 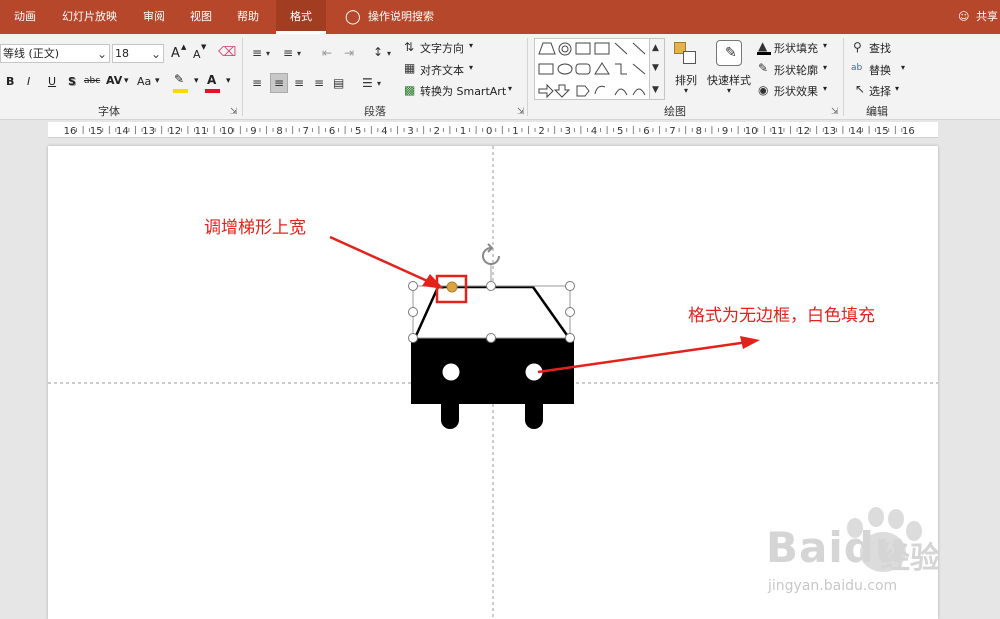 What do you see at coordinates (463, 91) in the screenshot?
I see `convert-smartart-button: 转换为 SmartArt` at bounding box center [463, 91].